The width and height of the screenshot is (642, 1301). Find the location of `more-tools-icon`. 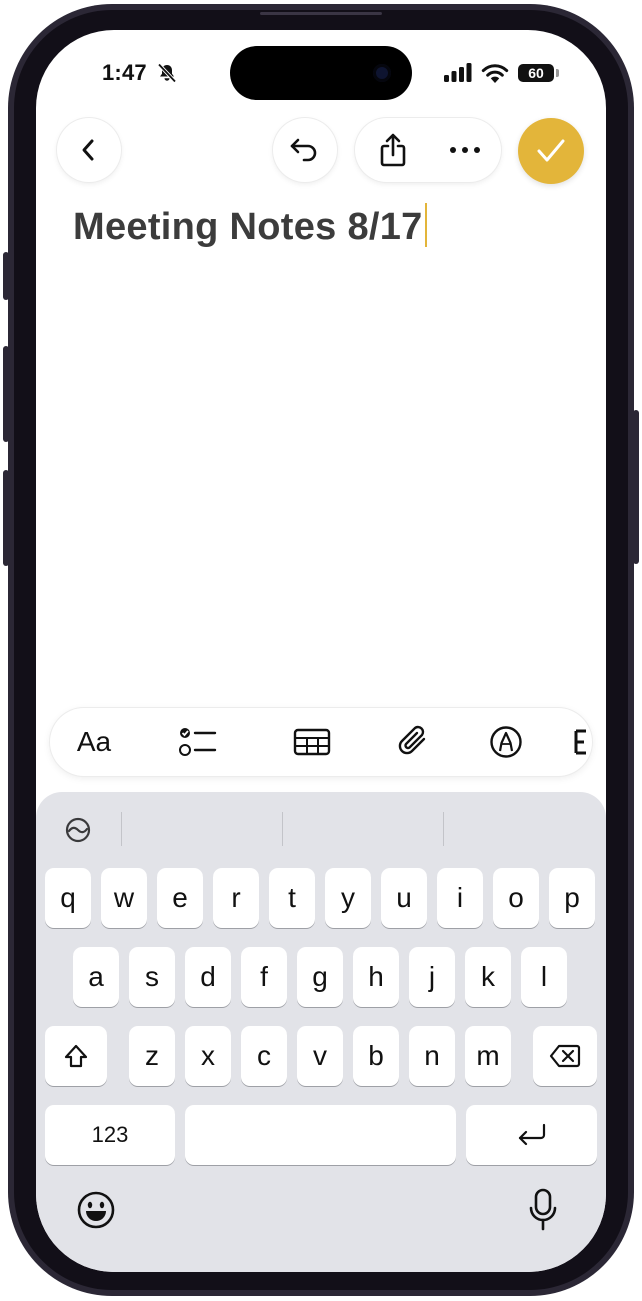

more-tools-icon is located at coordinates (580, 742).